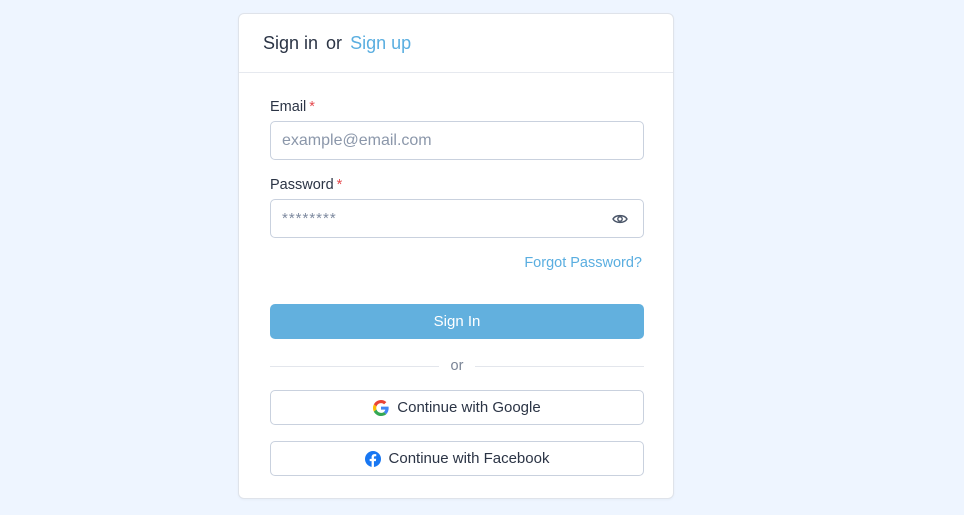  What do you see at coordinates (469, 407) in the screenshot?
I see `google-button-label: Continue with Google` at bounding box center [469, 407].